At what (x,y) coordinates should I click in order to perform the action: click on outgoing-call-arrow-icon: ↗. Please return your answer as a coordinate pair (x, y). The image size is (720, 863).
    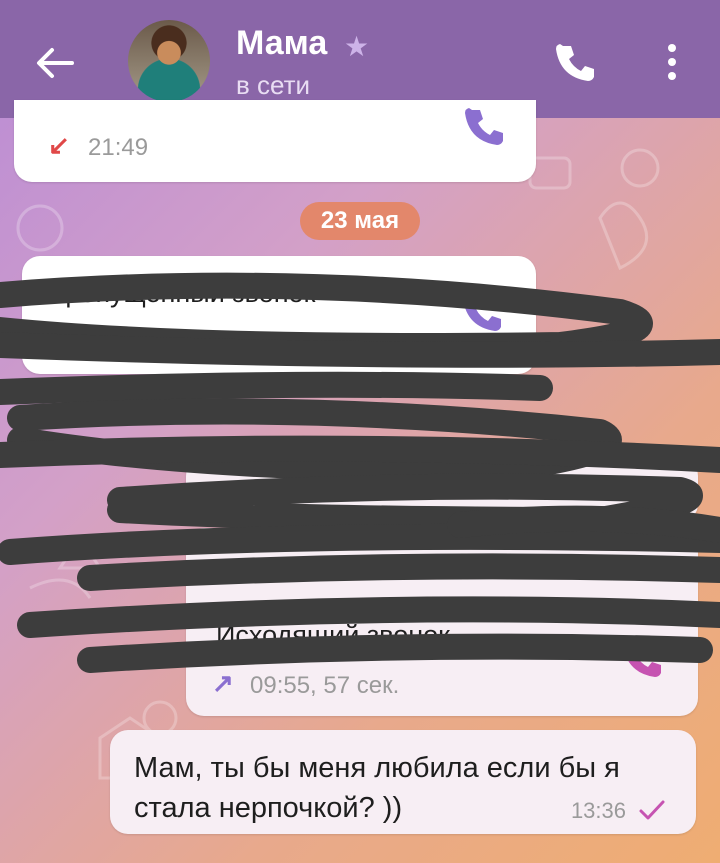
    Looking at the image, I should click on (223, 683).